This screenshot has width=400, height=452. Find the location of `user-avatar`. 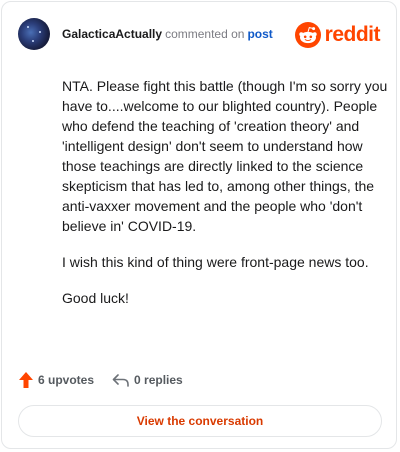

user-avatar is located at coordinates (34, 34).